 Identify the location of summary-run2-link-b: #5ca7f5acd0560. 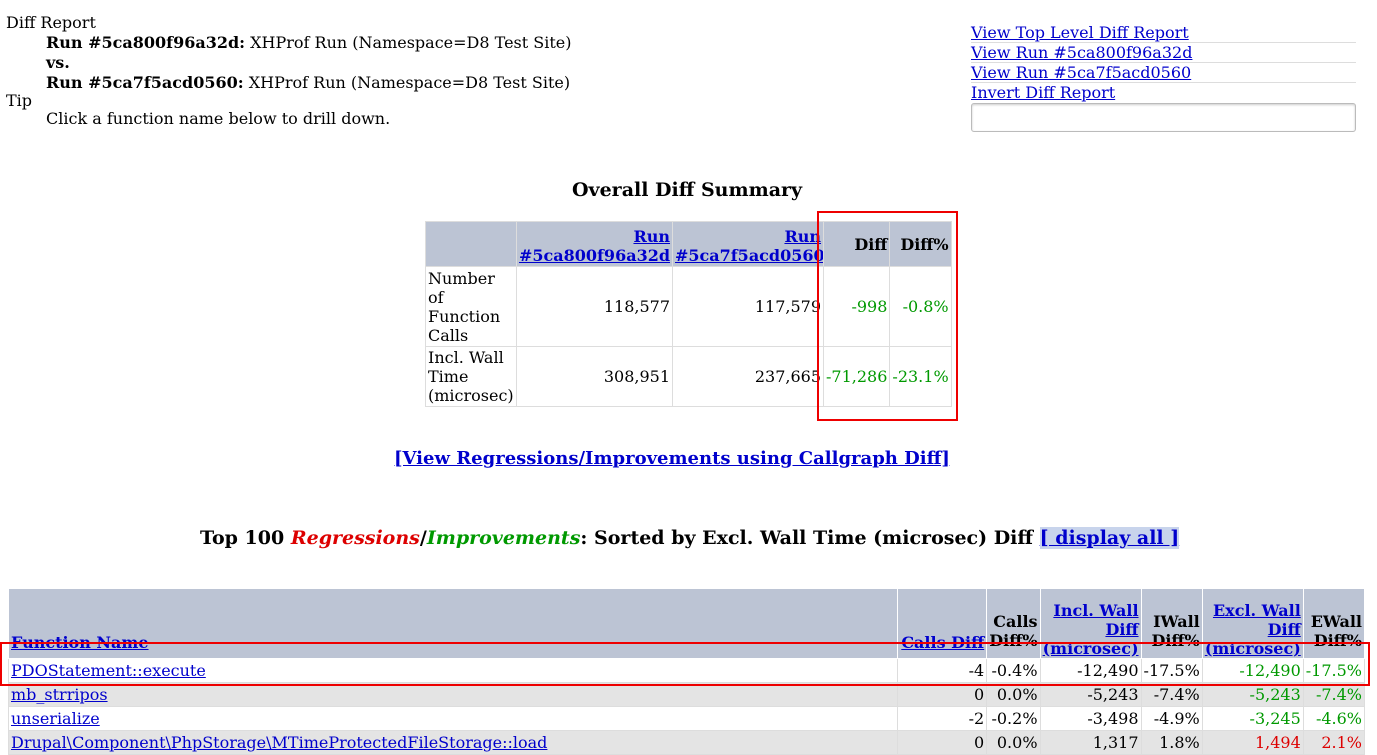
(749, 255).